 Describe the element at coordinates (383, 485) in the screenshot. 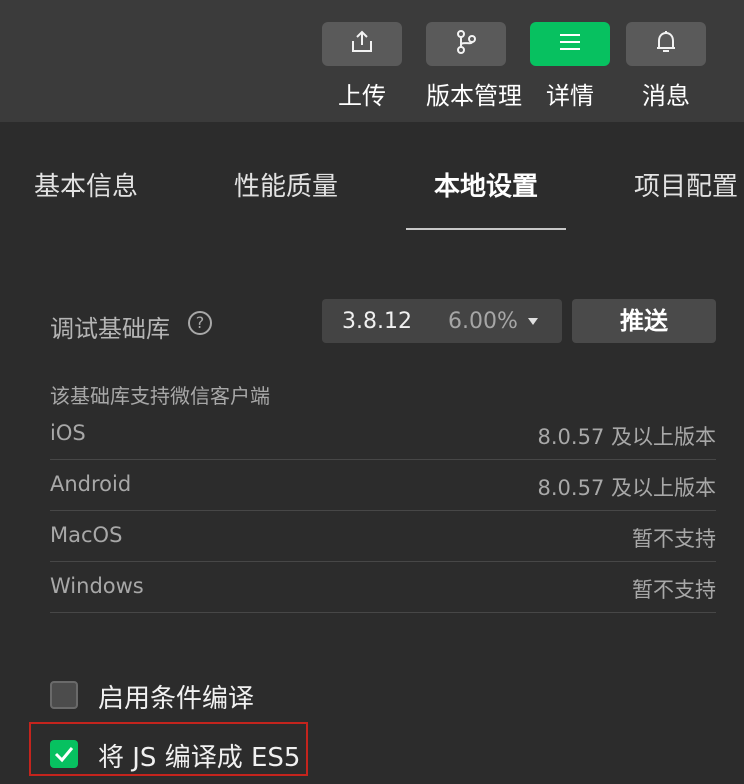

I see `list-item: Android 8.0.57 及以上版本` at that location.